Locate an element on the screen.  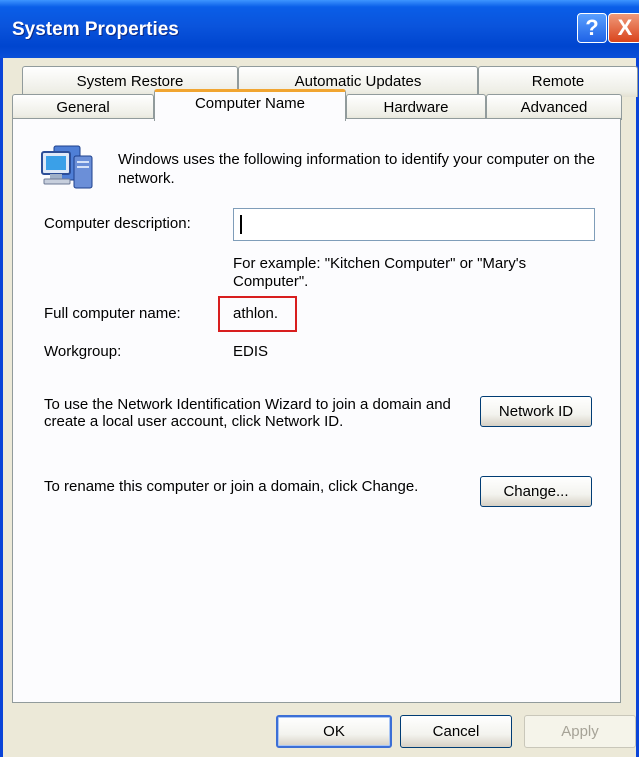
tab-hardware: Hardware is located at coordinates (416, 107).